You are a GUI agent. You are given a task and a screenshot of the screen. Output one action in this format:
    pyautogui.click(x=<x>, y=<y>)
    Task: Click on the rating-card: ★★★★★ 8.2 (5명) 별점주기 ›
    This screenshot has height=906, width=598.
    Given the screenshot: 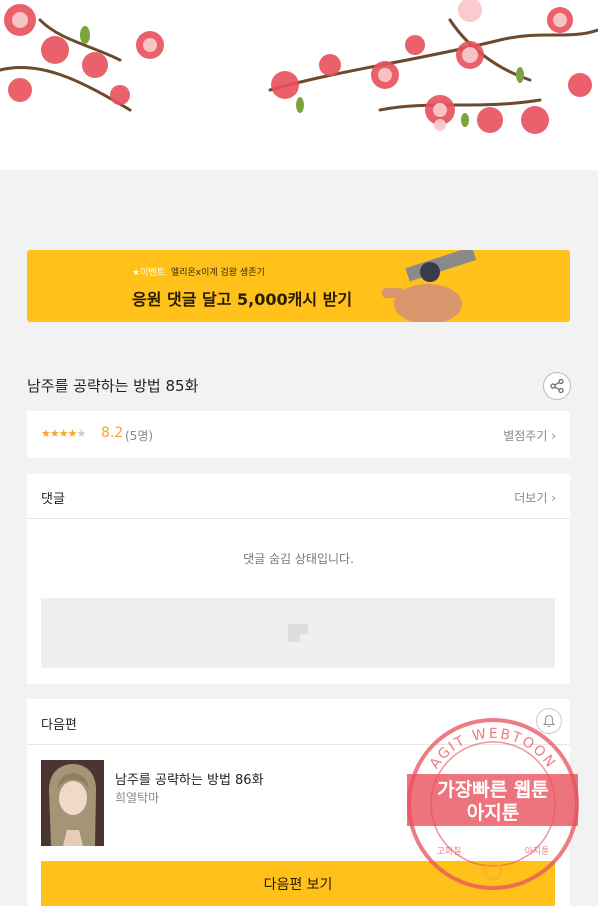 What is the action you would take?
    pyautogui.click(x=298, y=434)
    